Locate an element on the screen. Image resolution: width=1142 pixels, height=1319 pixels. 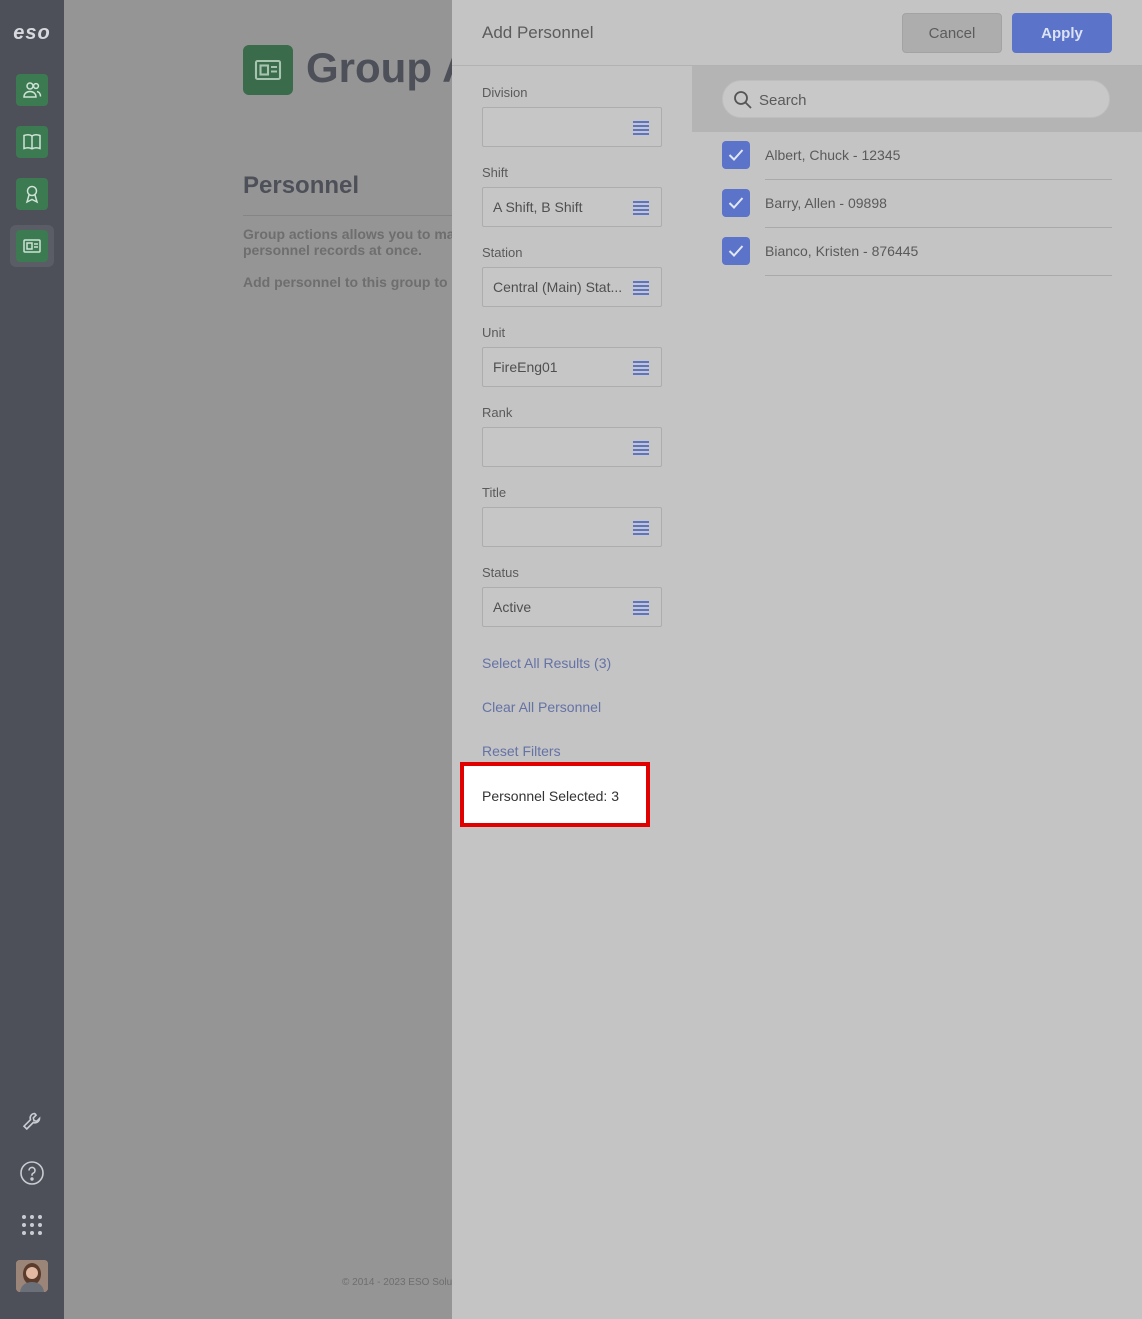
unit-label: Unit is located at coordinates (494, 332).